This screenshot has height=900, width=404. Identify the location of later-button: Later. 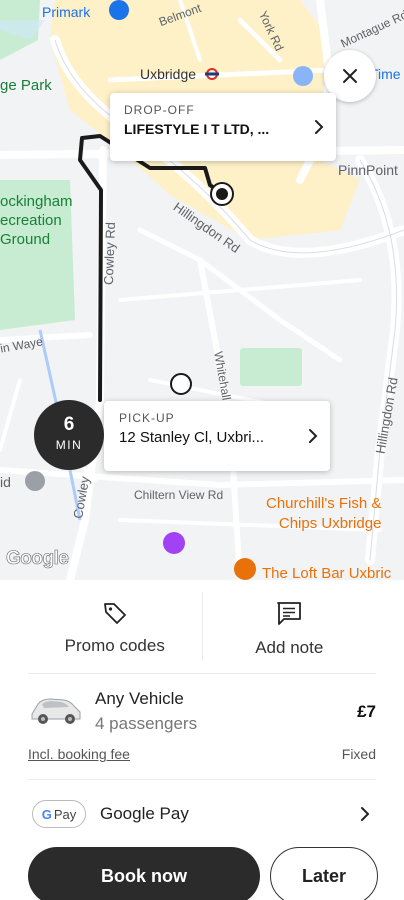
(324, 873).